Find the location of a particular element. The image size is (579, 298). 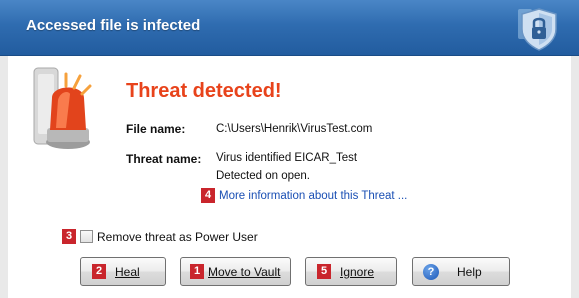

detected-status: Detected on open. is located at coordinates (263, 176).